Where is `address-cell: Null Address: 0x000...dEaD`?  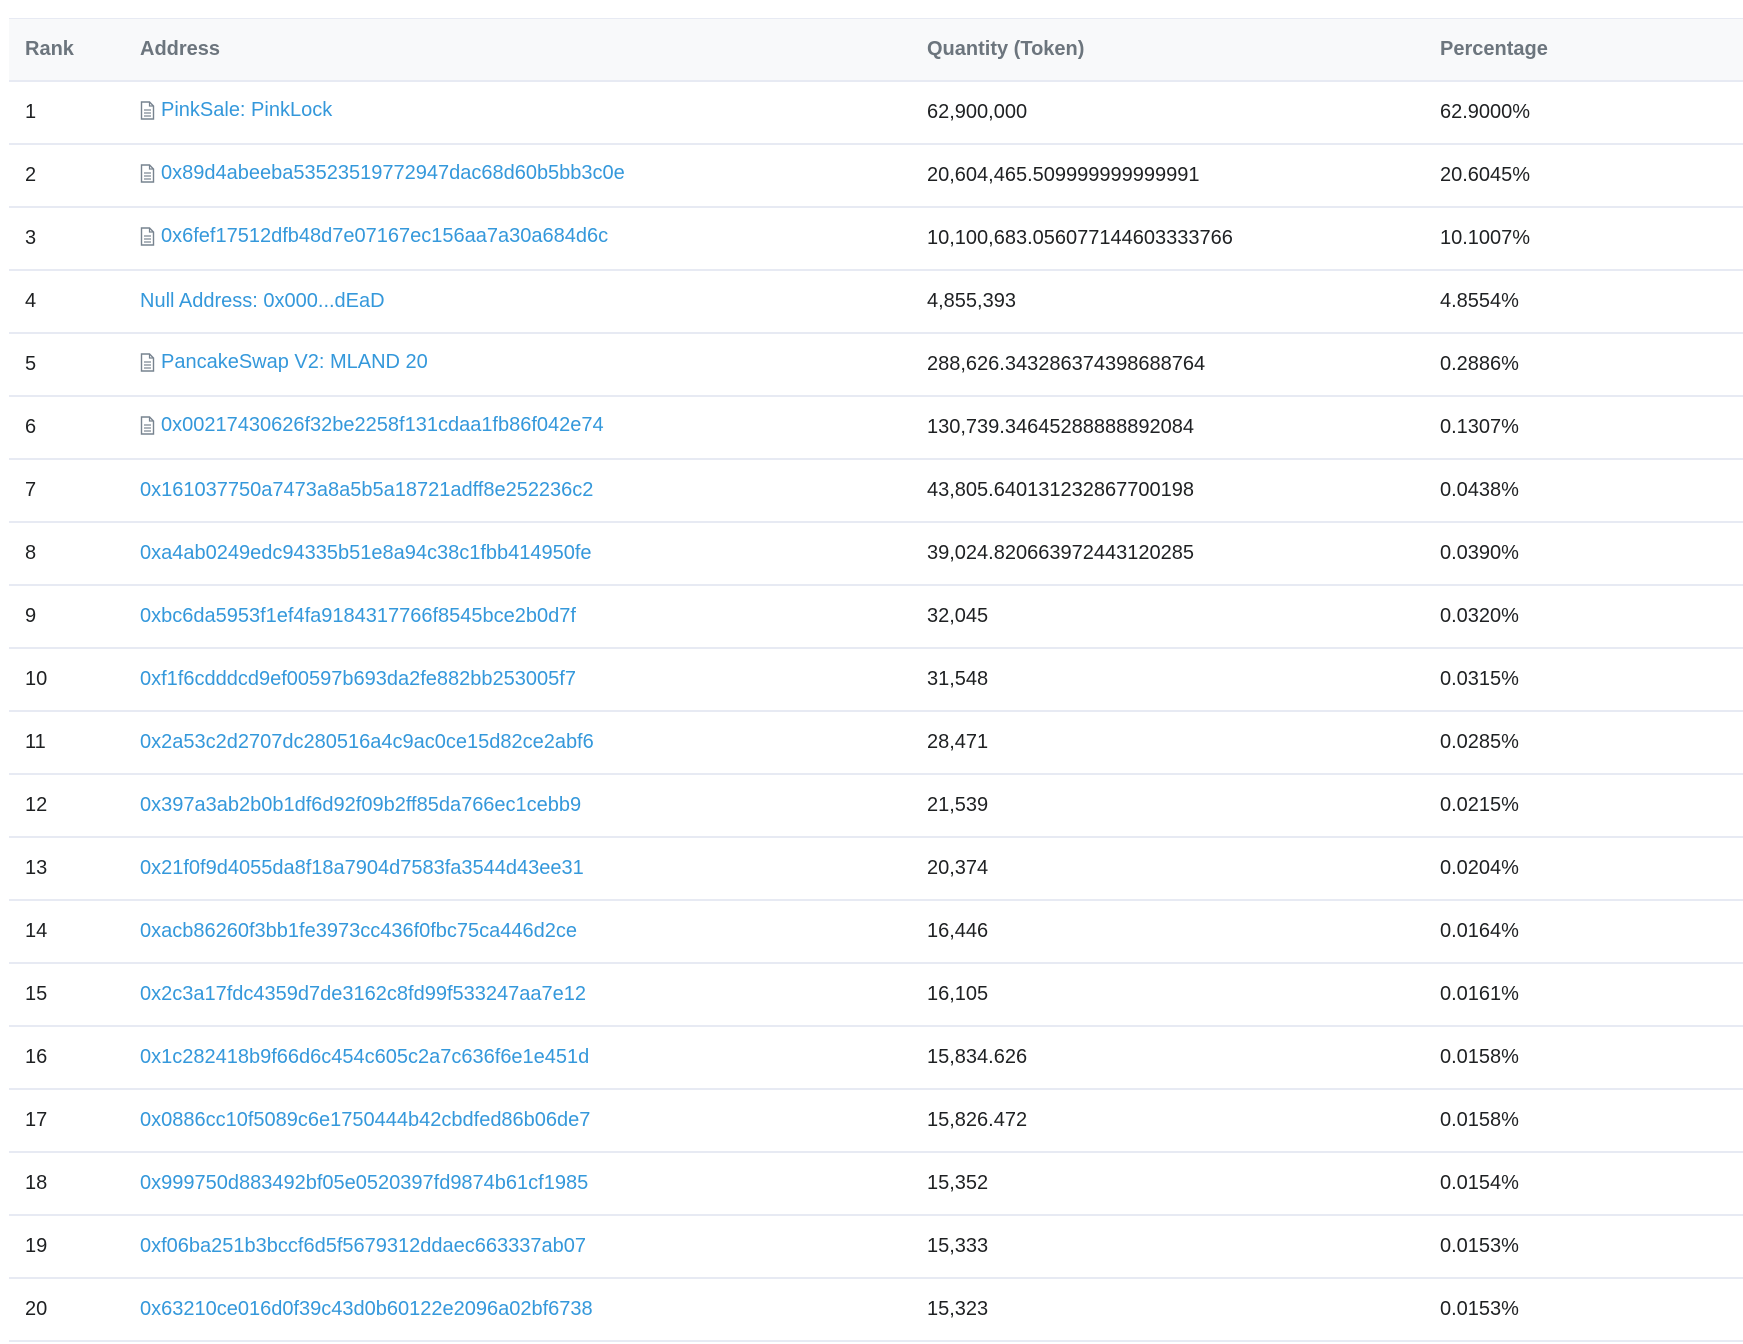
address-cell: Null Address: 0x000...dEaD is located at coordinates (533, 301).